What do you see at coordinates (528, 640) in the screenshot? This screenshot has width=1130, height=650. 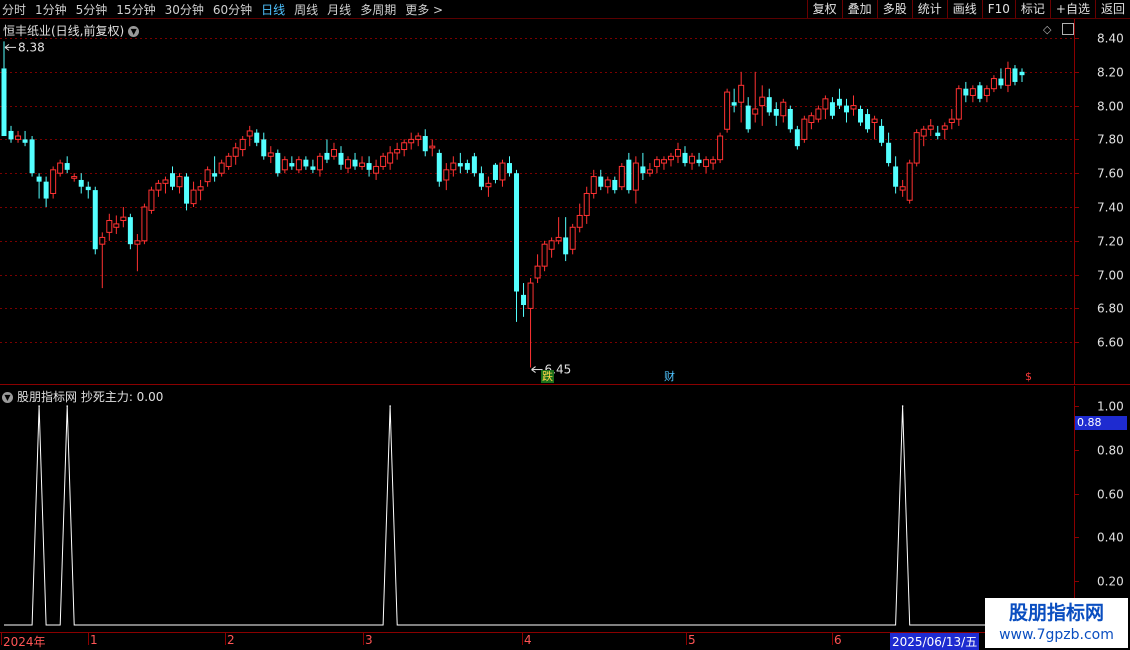 I see `date-axis-label: 4` at bounding box center [528, 640].